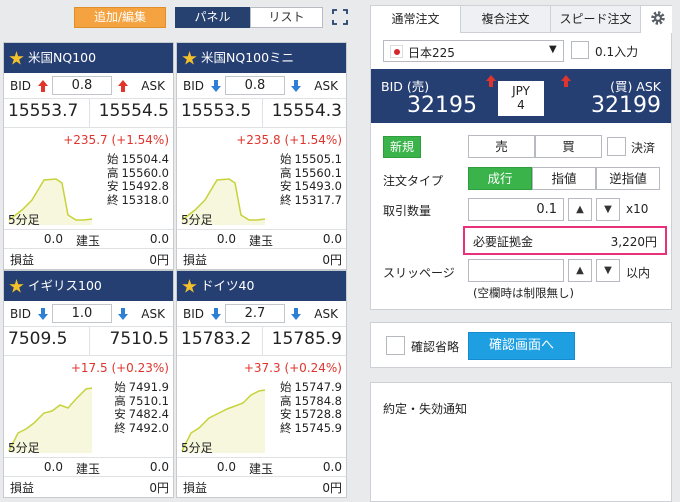 Image resolution: width=680 pixels, height=502 pixels. Describe the element at coordinates (516, 270) in the screenshot. I see `slippage-input` at that location.